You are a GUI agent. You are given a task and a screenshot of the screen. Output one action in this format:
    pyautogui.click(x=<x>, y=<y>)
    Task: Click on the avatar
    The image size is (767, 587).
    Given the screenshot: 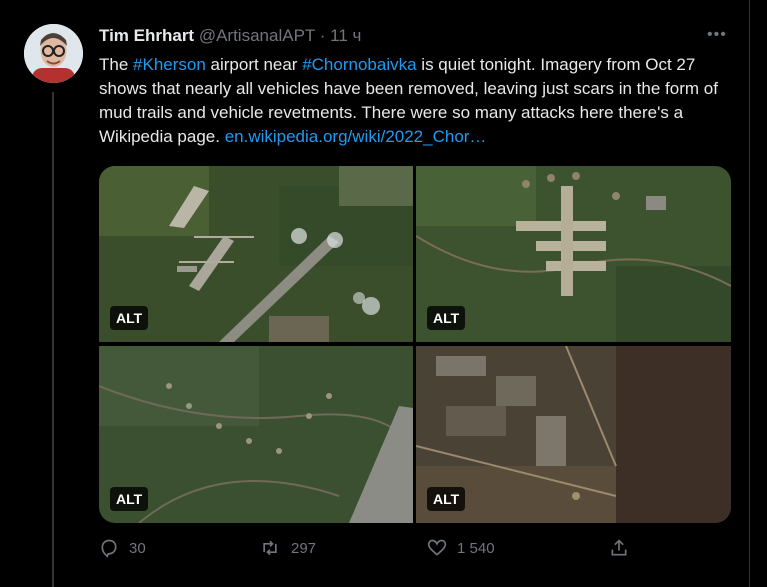 What is the action you would take?
    pyautogui.click(x=53, y=53)
    